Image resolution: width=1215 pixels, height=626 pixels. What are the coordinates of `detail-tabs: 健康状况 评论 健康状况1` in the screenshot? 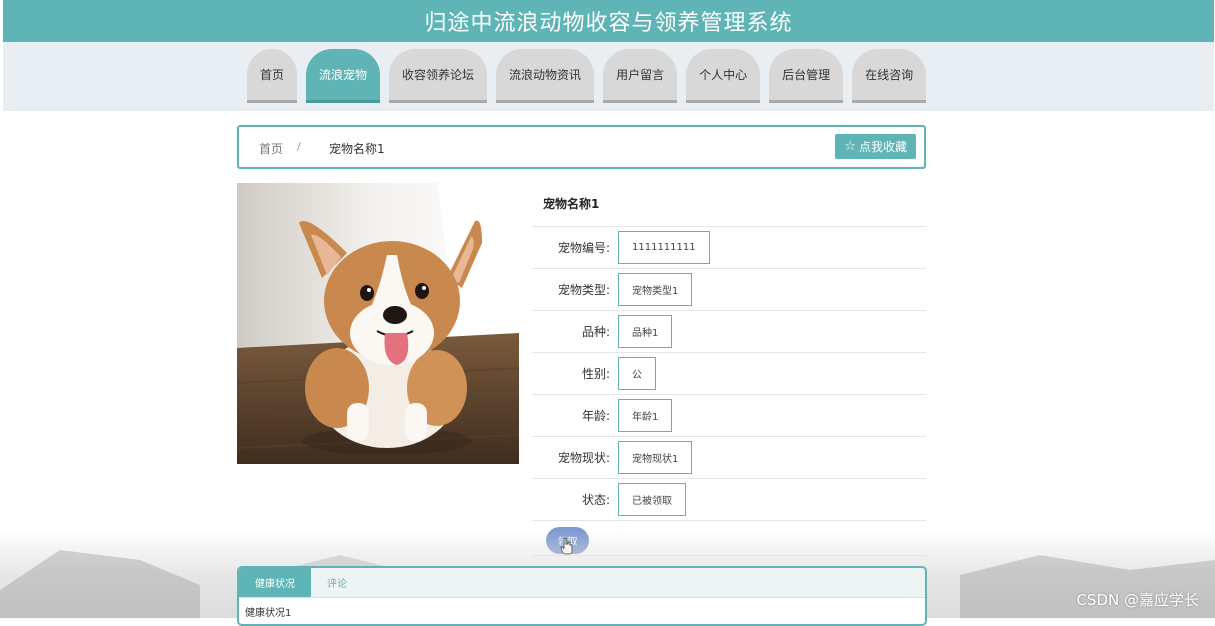 It's located at (582, 596).